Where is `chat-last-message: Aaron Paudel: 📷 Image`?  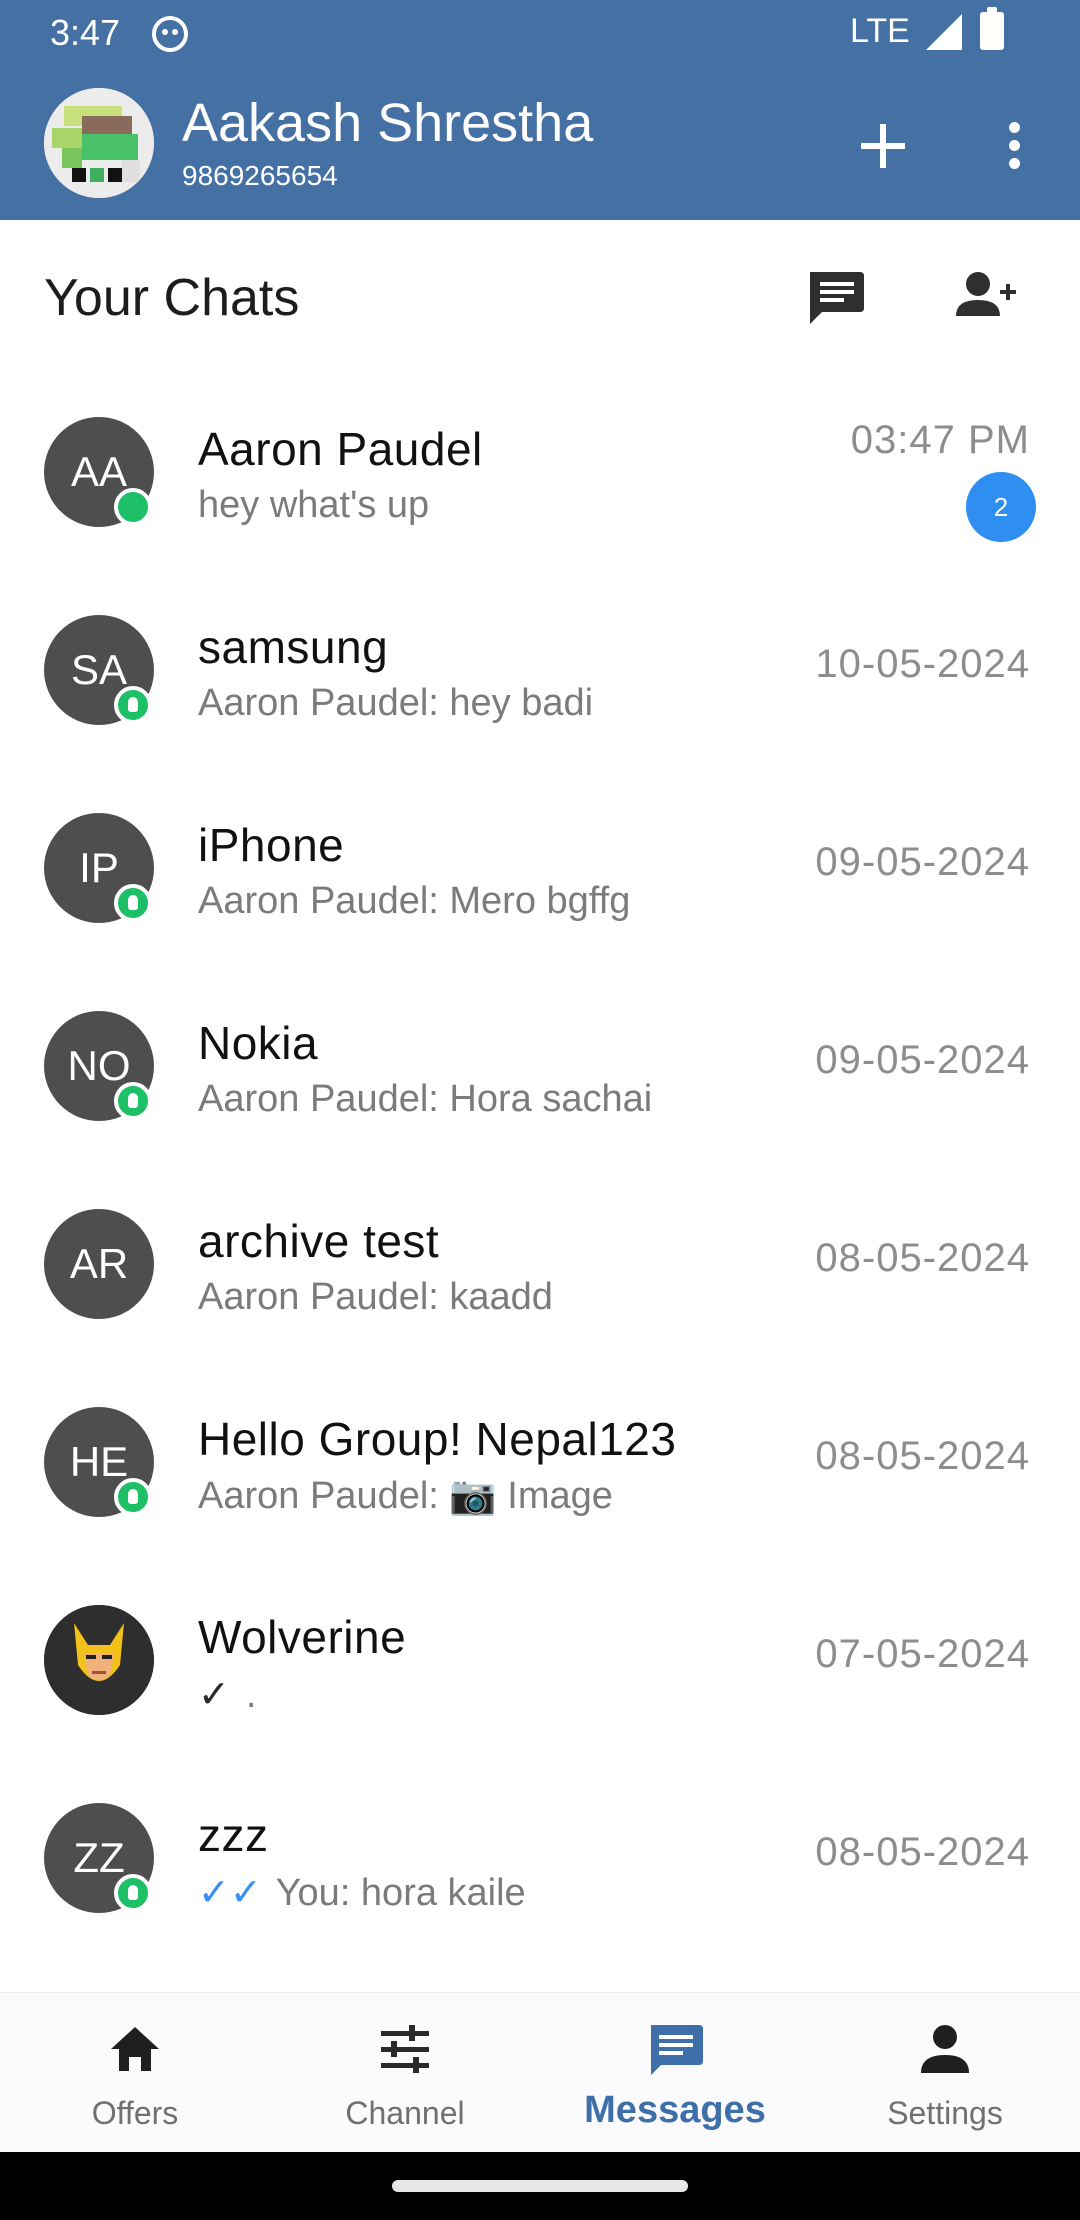
chat-last-message: Aaron Paudel: 📷 Image is located at coordinates (405, 1496).